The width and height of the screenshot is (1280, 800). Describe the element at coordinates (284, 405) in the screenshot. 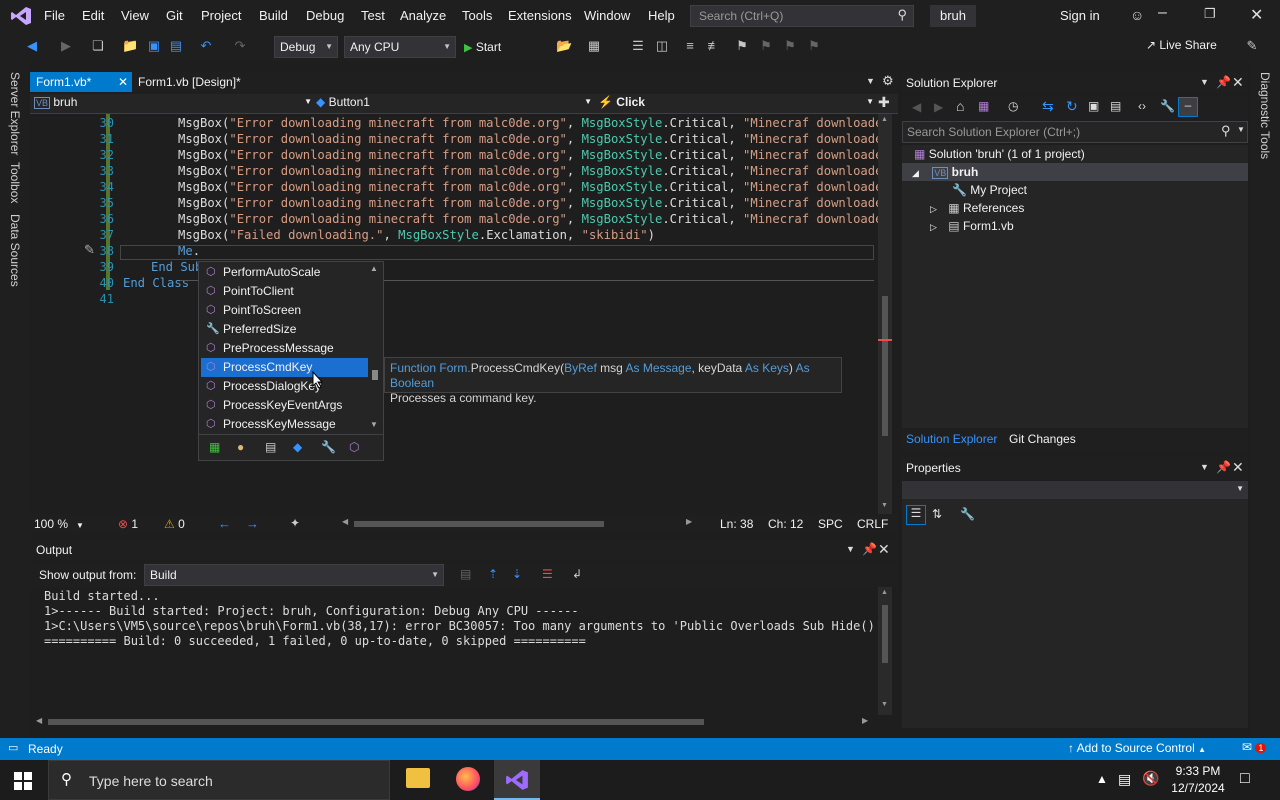

I see `completion-item: ⬡ ProcessKeyEventArgs` at that location.